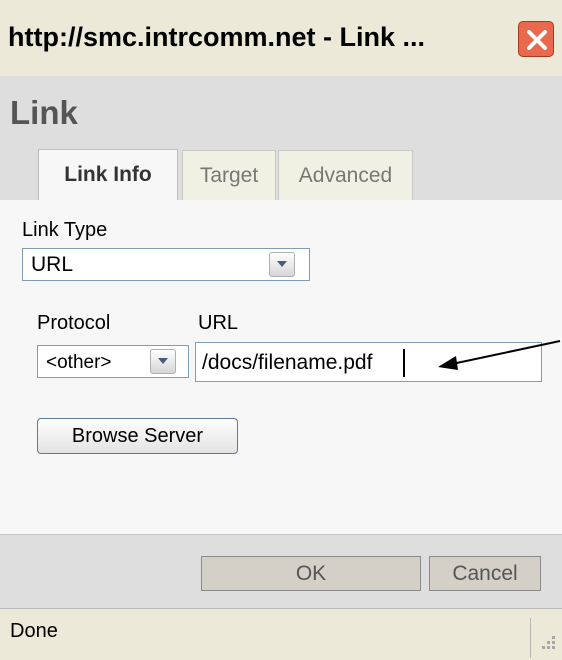 The height and width of the screenshot is (660, 562). I want to click on tab-target: Target, so click(229, 175).